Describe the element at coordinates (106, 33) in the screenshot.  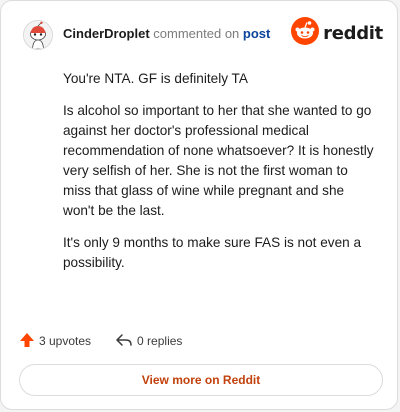
I see `username-link: CinderDroplet` at that location.